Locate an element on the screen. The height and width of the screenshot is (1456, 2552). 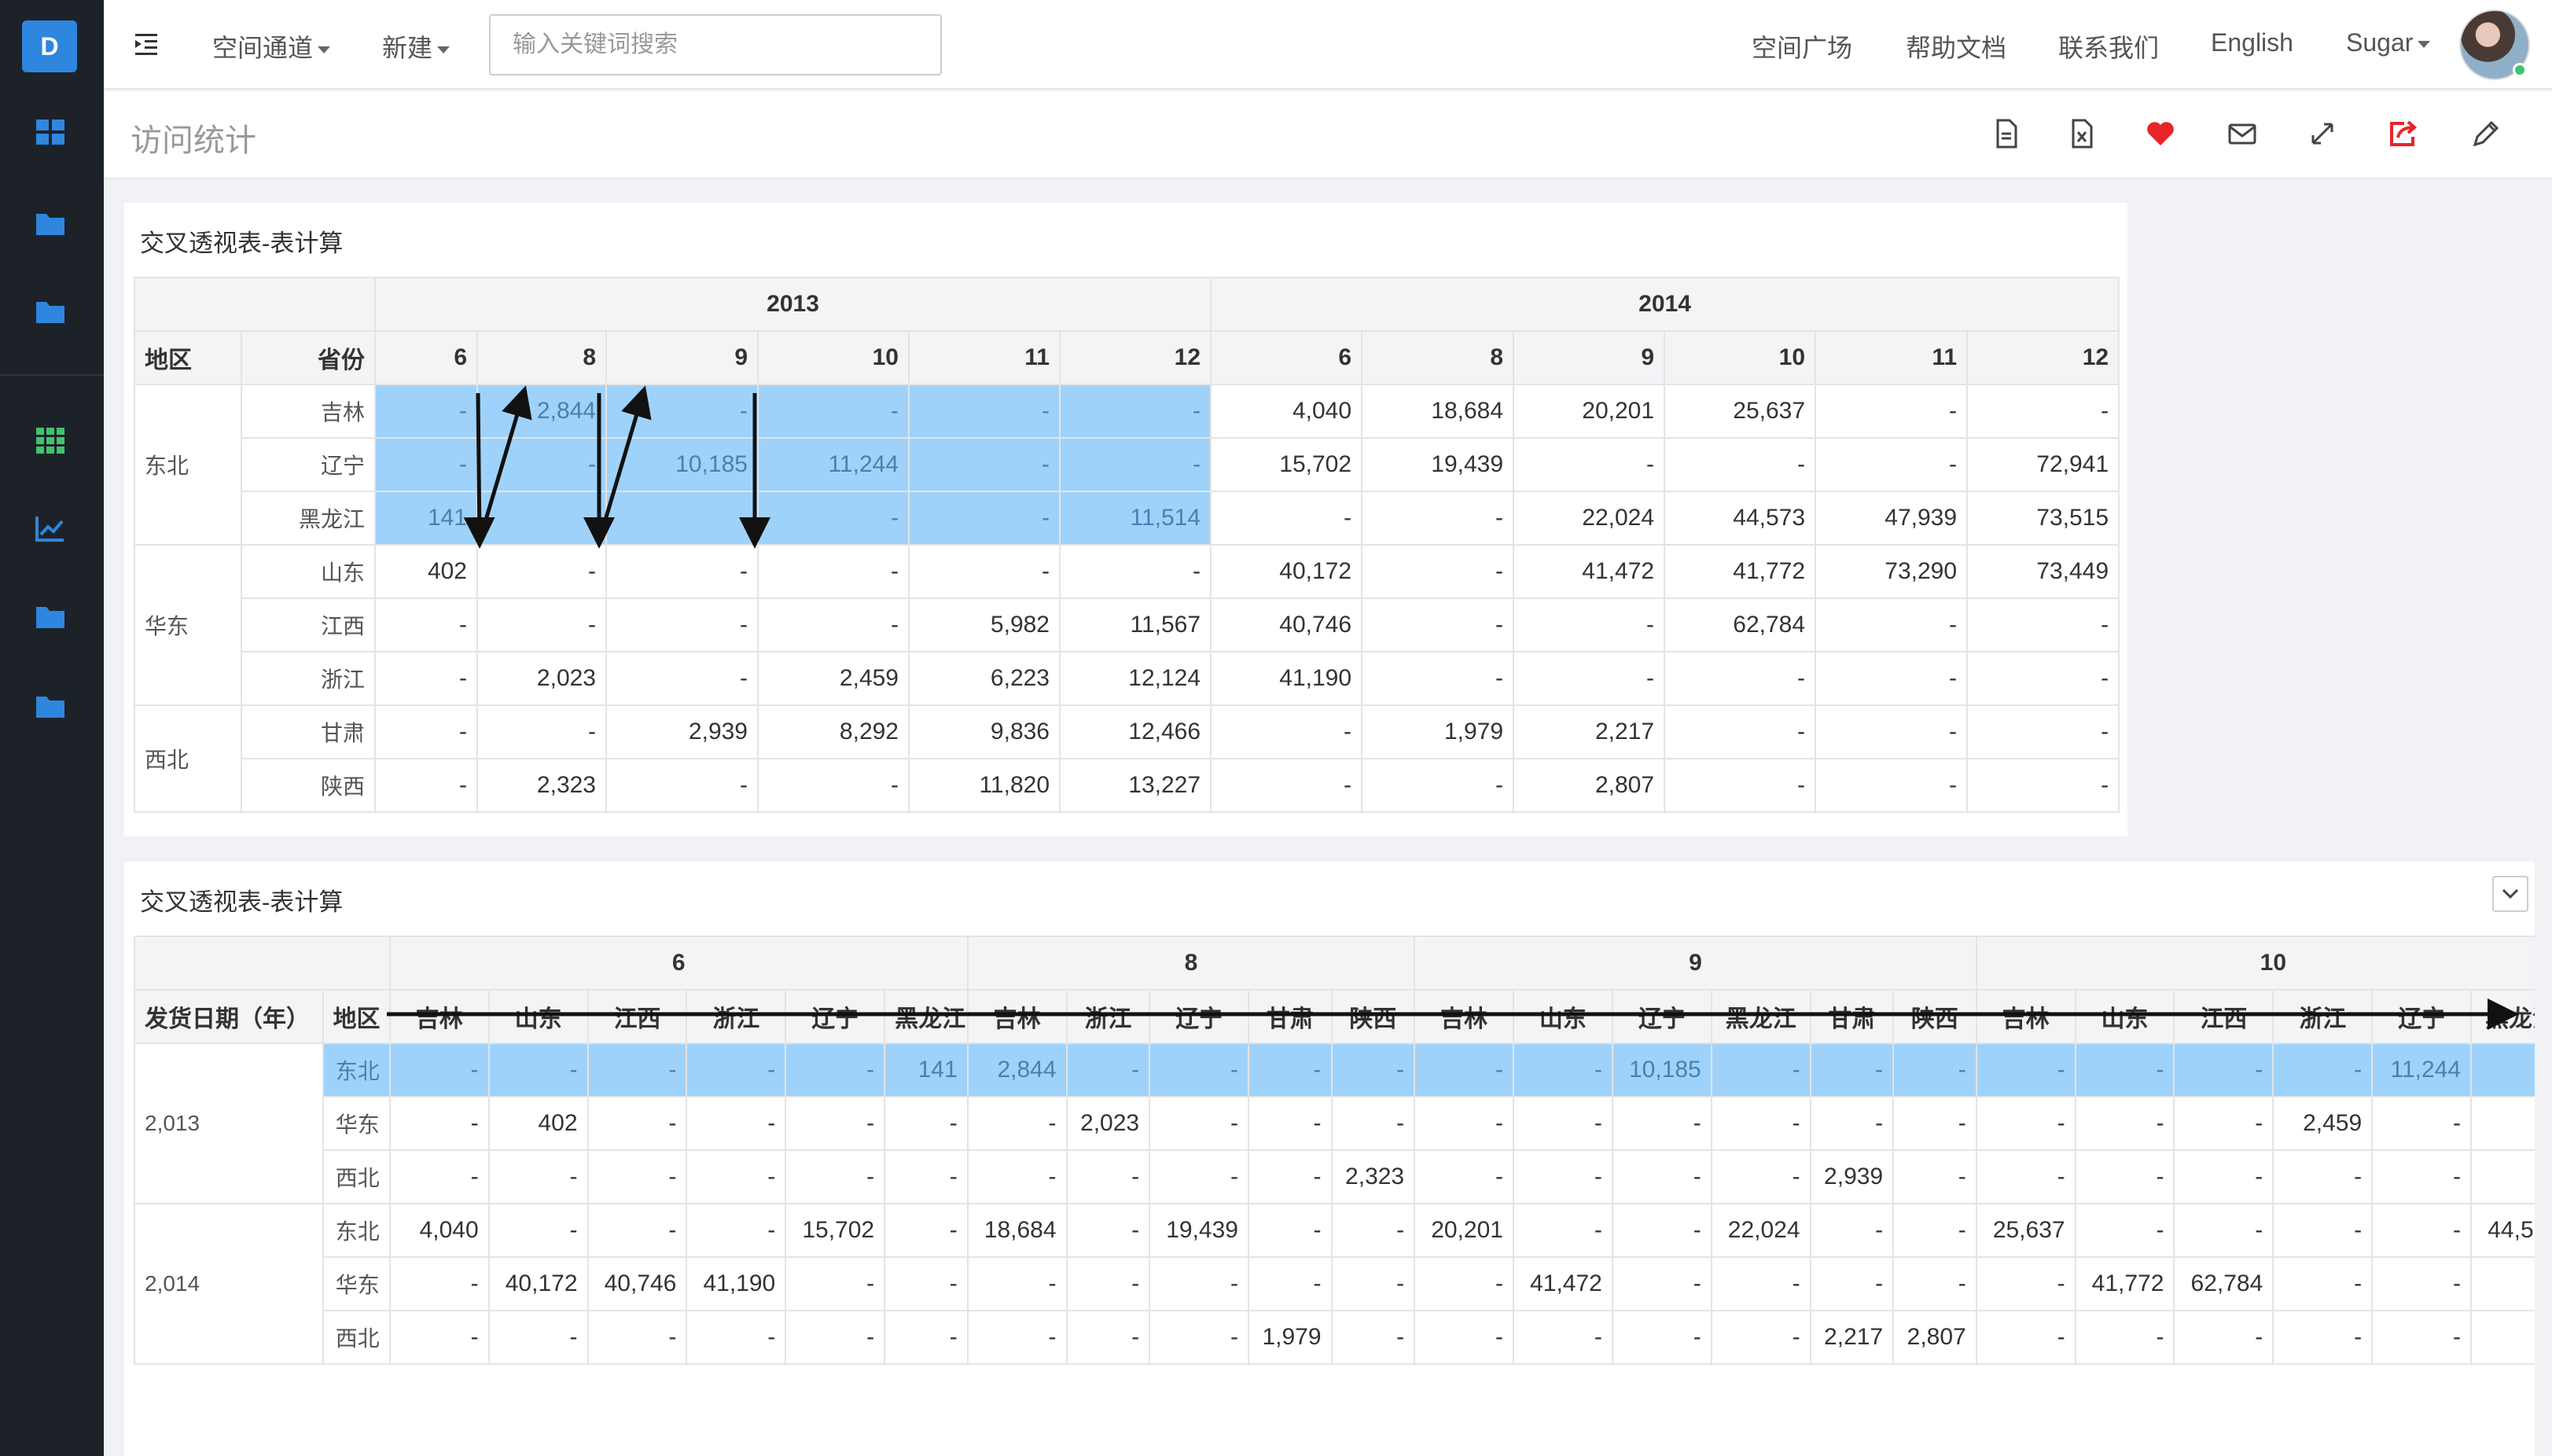
export-pdf-icon is located at coordinates (2007, 133).